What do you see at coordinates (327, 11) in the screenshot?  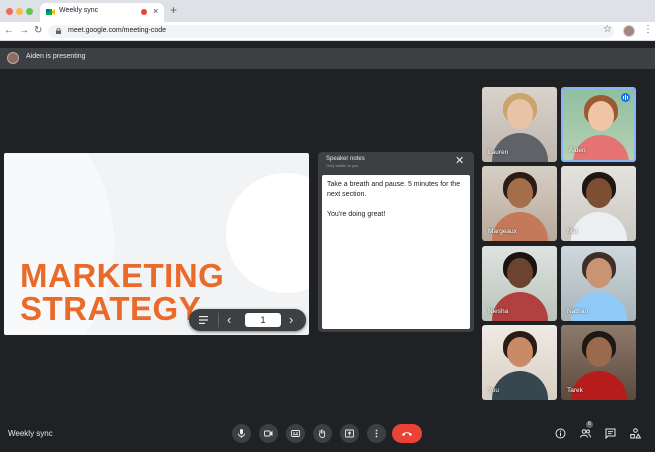 I see `browser-tab-bar: Weekly sync × +` at bounding box center [327, 11].